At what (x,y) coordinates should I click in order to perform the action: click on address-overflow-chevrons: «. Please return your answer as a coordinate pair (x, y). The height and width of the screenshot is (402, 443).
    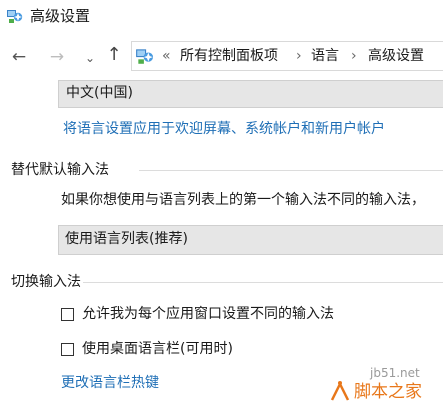
    Looking at the image, I should click on (166, 56).